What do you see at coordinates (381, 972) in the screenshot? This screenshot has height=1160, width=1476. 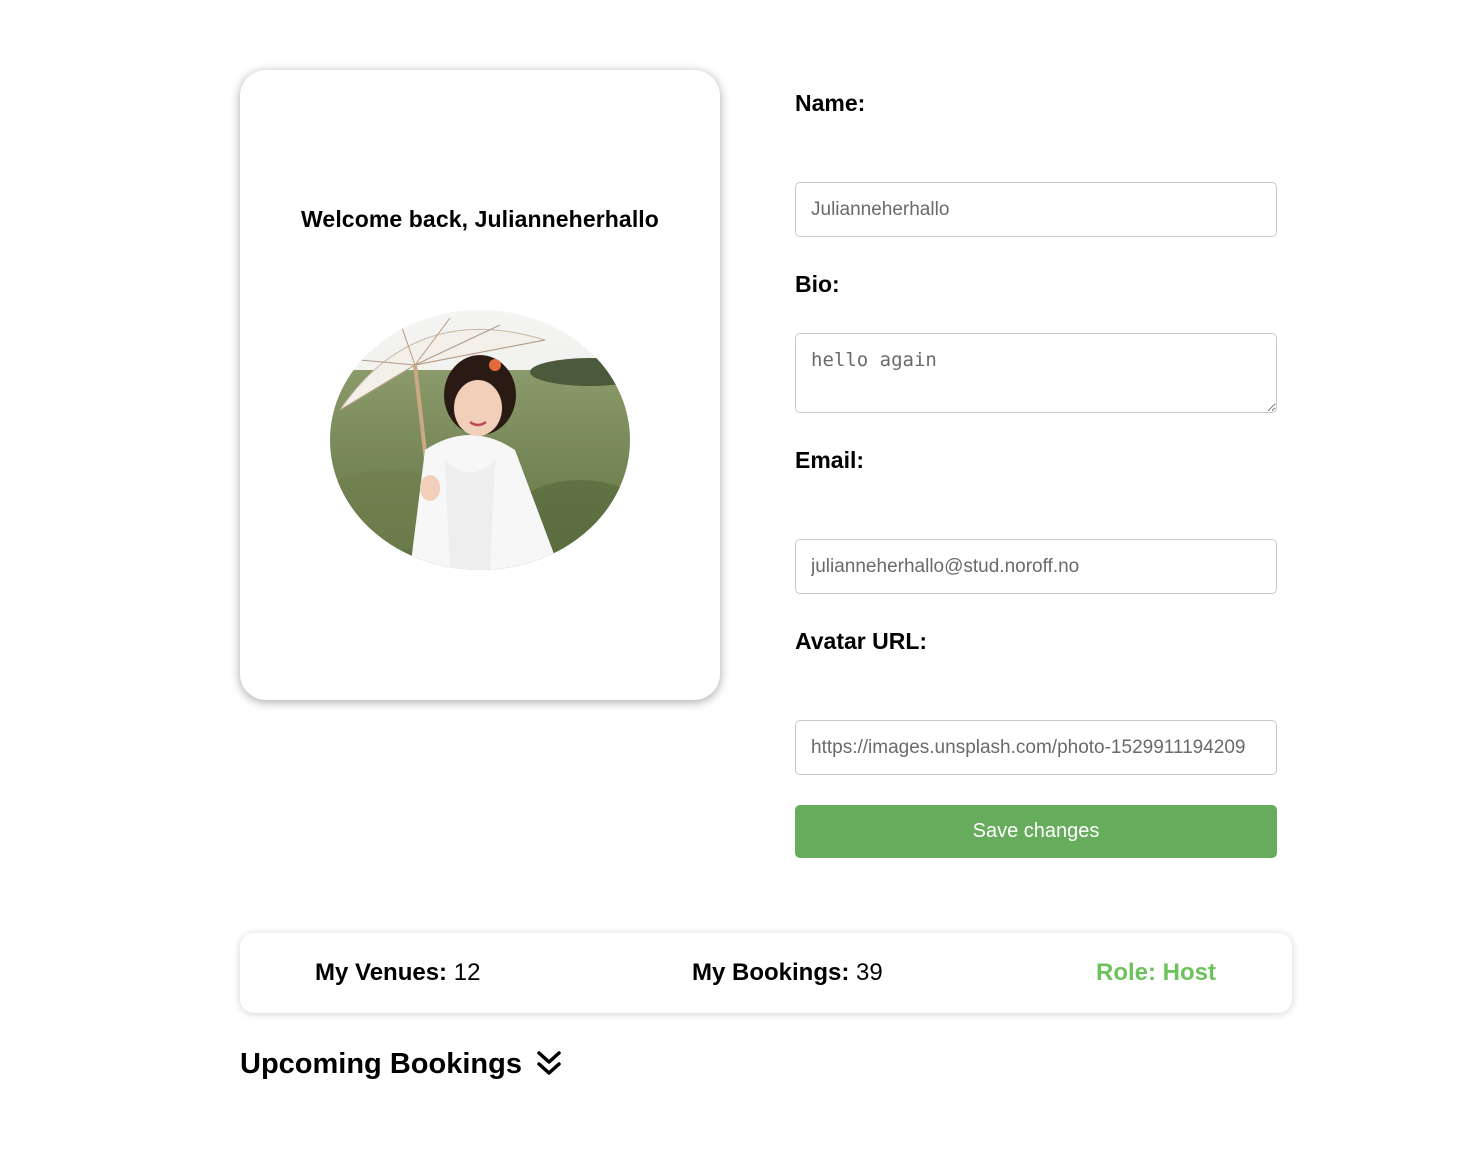 I see `my-venues-label: My Venues:` at bounding box center [381, 972].